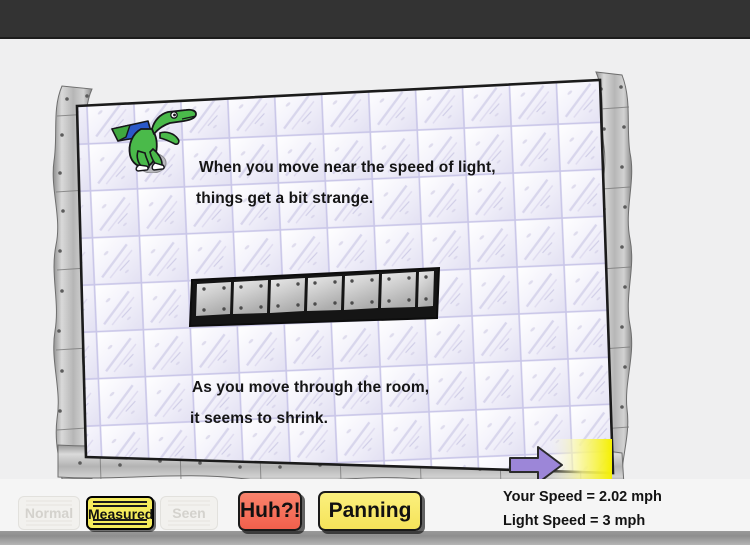  I want to click on help-button: Huh?!, so click(270, 511).